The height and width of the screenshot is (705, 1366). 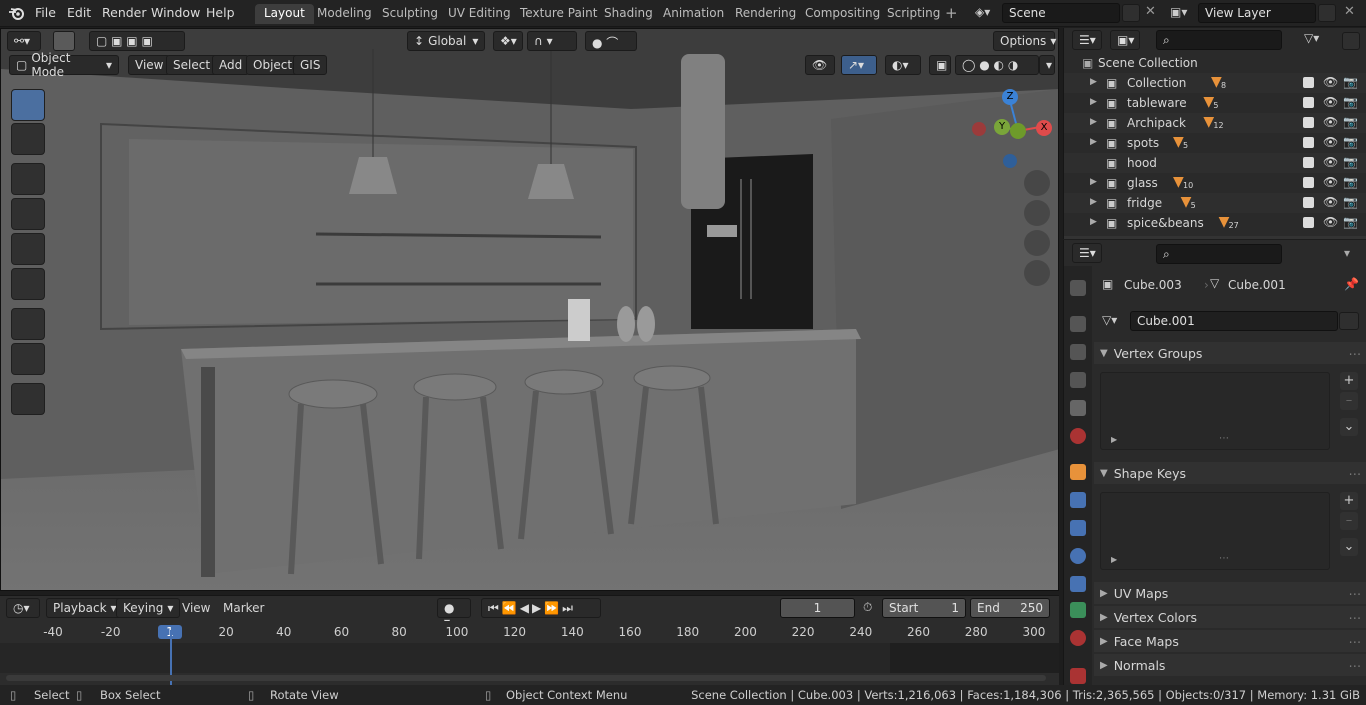 What do you see at coordinates (1215, 183) in the screenshot?
I see `outliner-row: ▶ ▣ glass ▼ 10 👁 📷` at bounding box center [1215, 183].